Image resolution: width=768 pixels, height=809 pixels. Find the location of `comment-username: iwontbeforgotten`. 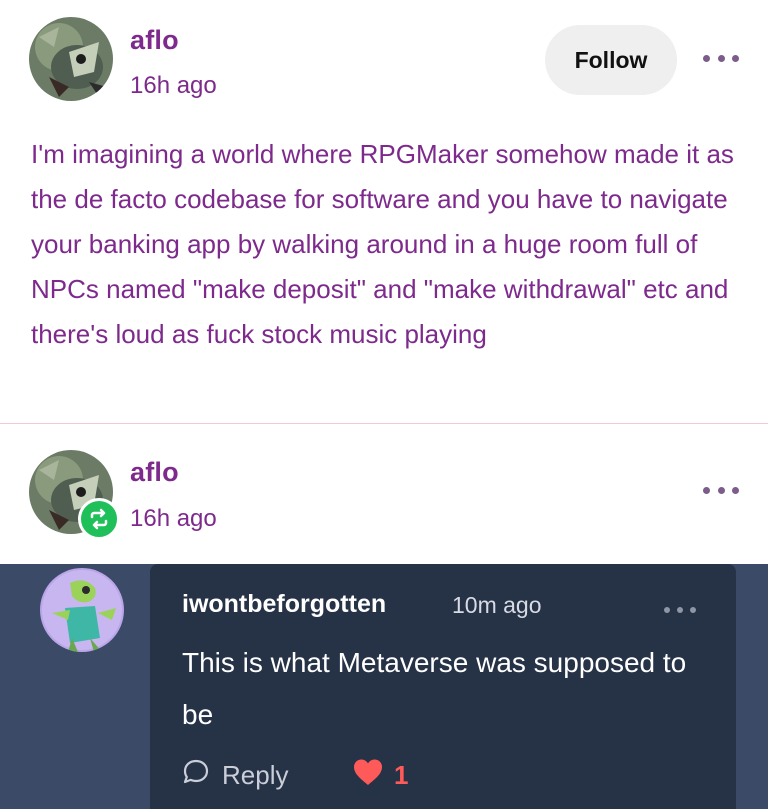

comment-username: iwontbeforgotten is located at coordinates (284, 604).